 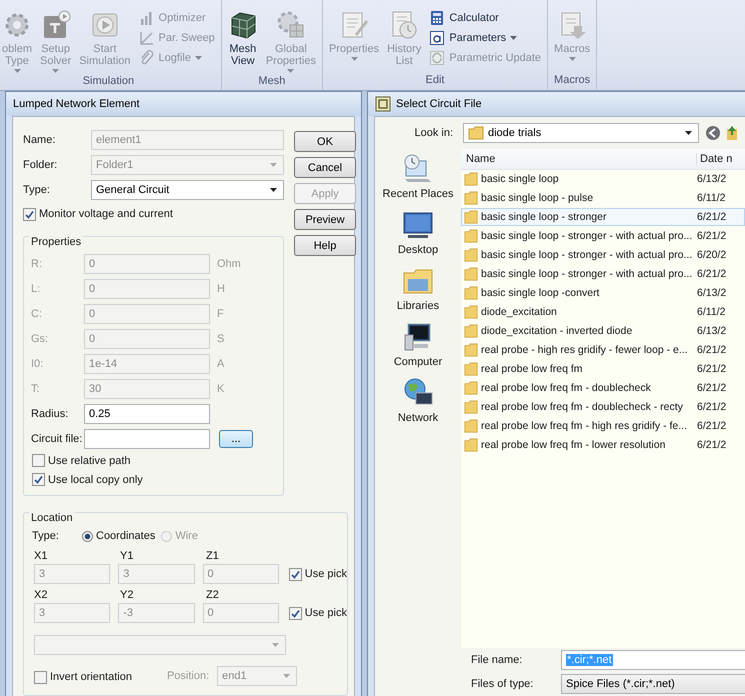 I want to click on field-label: I0:, so click(x=37, y=364).